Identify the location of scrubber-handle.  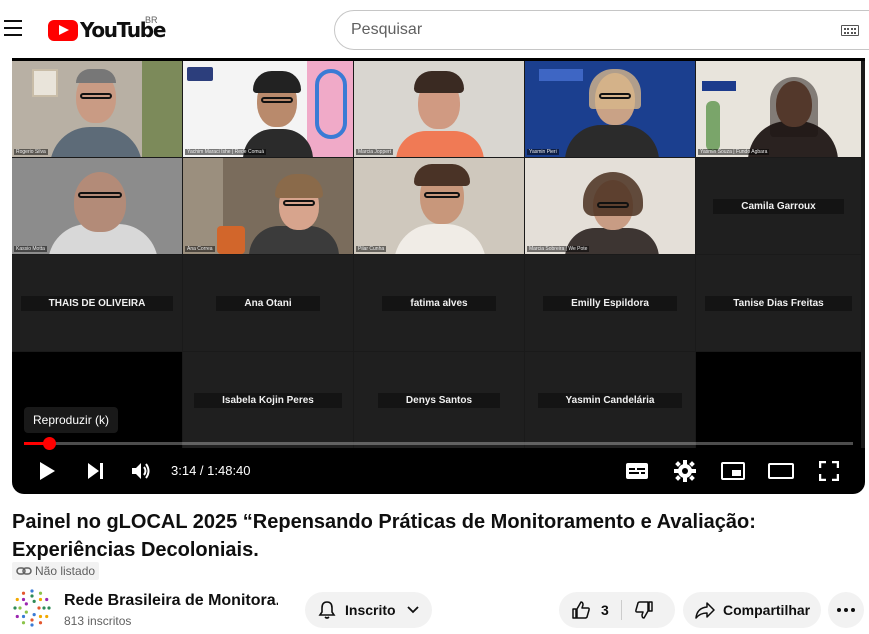
(49, 443).